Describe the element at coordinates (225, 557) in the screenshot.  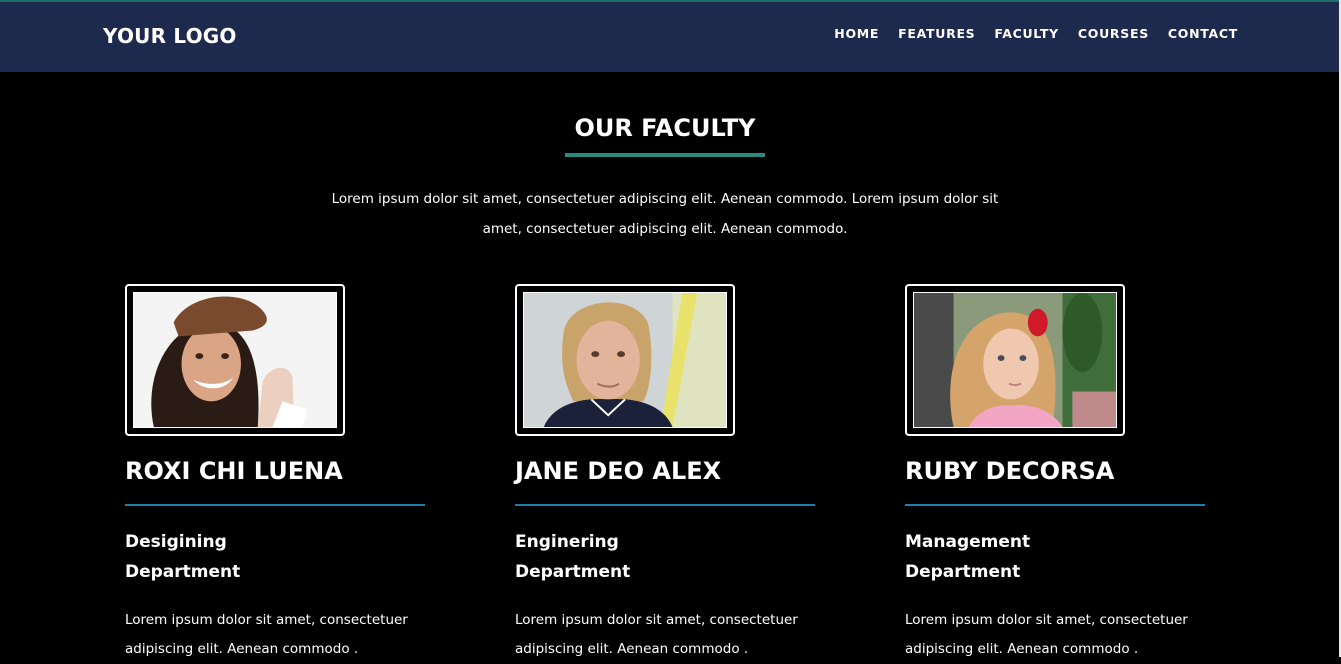
I see `faculty-department: Desigining Department` at that location.